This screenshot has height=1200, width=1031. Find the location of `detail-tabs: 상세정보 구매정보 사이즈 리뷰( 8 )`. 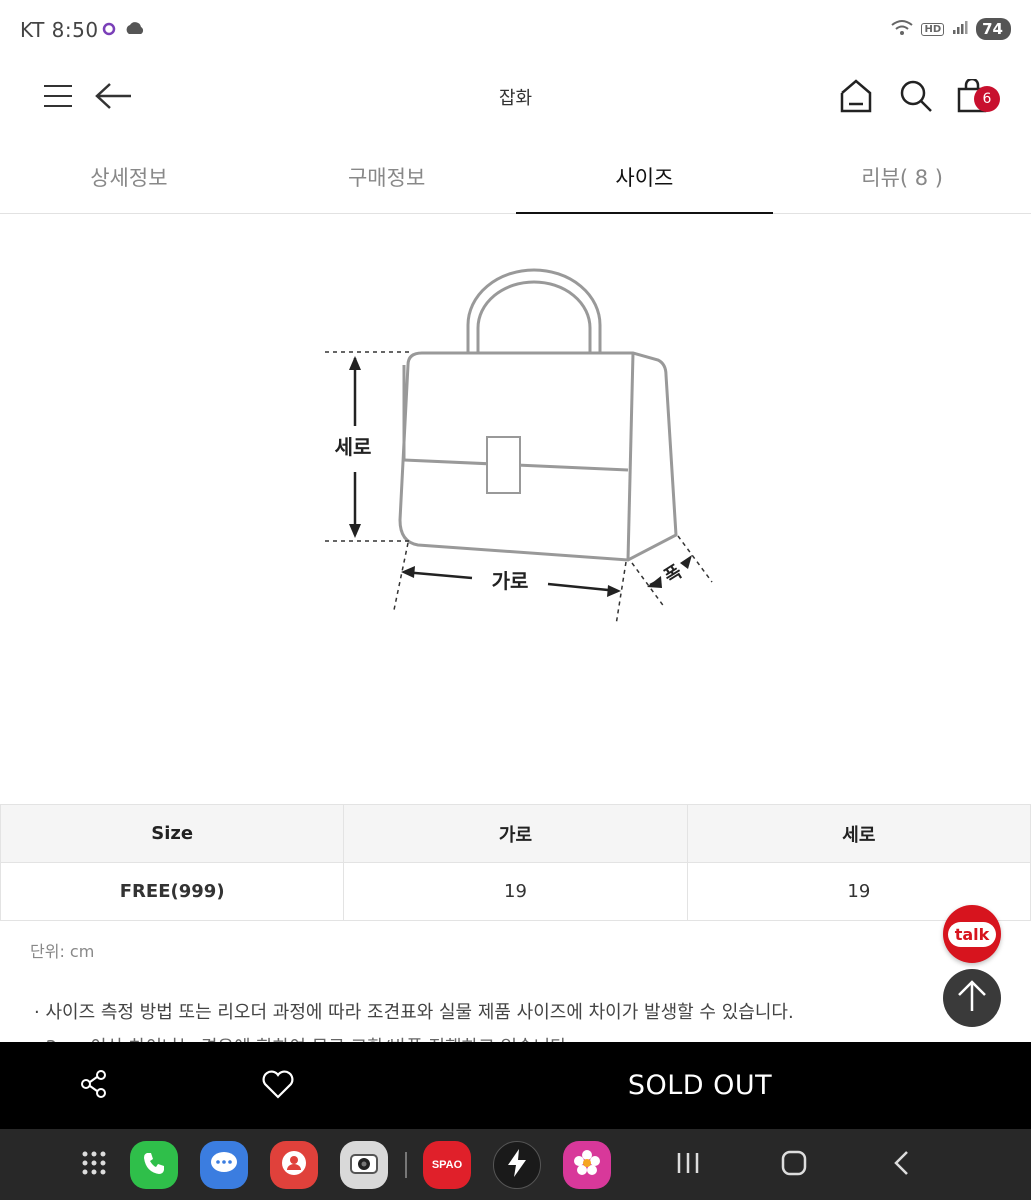

detail-tabs: 상세정보 구매정보 사이즈 리뷰( 8 ) is located at coordinates (515, 176).